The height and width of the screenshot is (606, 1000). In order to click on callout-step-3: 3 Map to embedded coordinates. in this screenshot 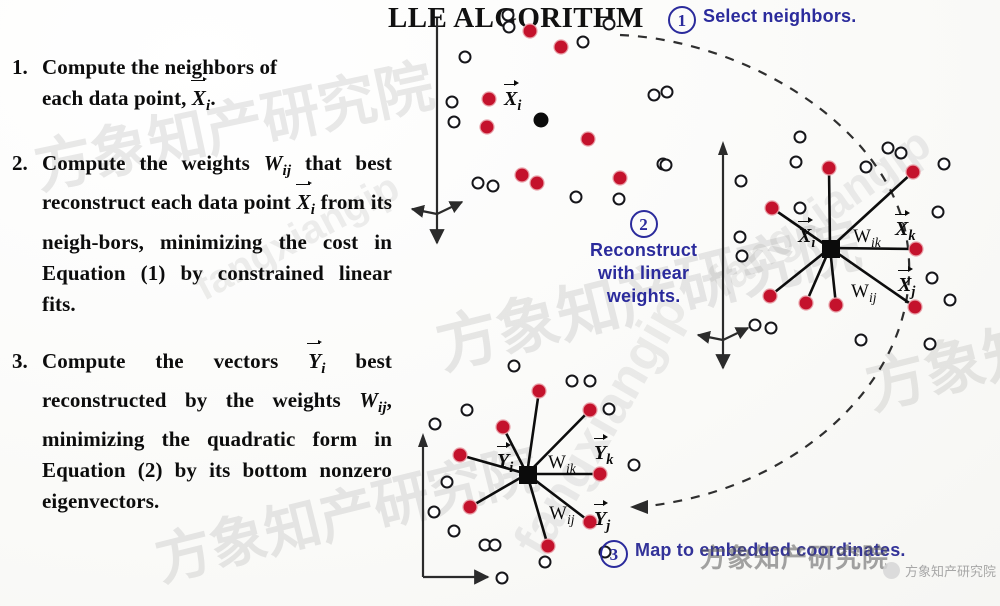, I will do `click(753, 554)`.